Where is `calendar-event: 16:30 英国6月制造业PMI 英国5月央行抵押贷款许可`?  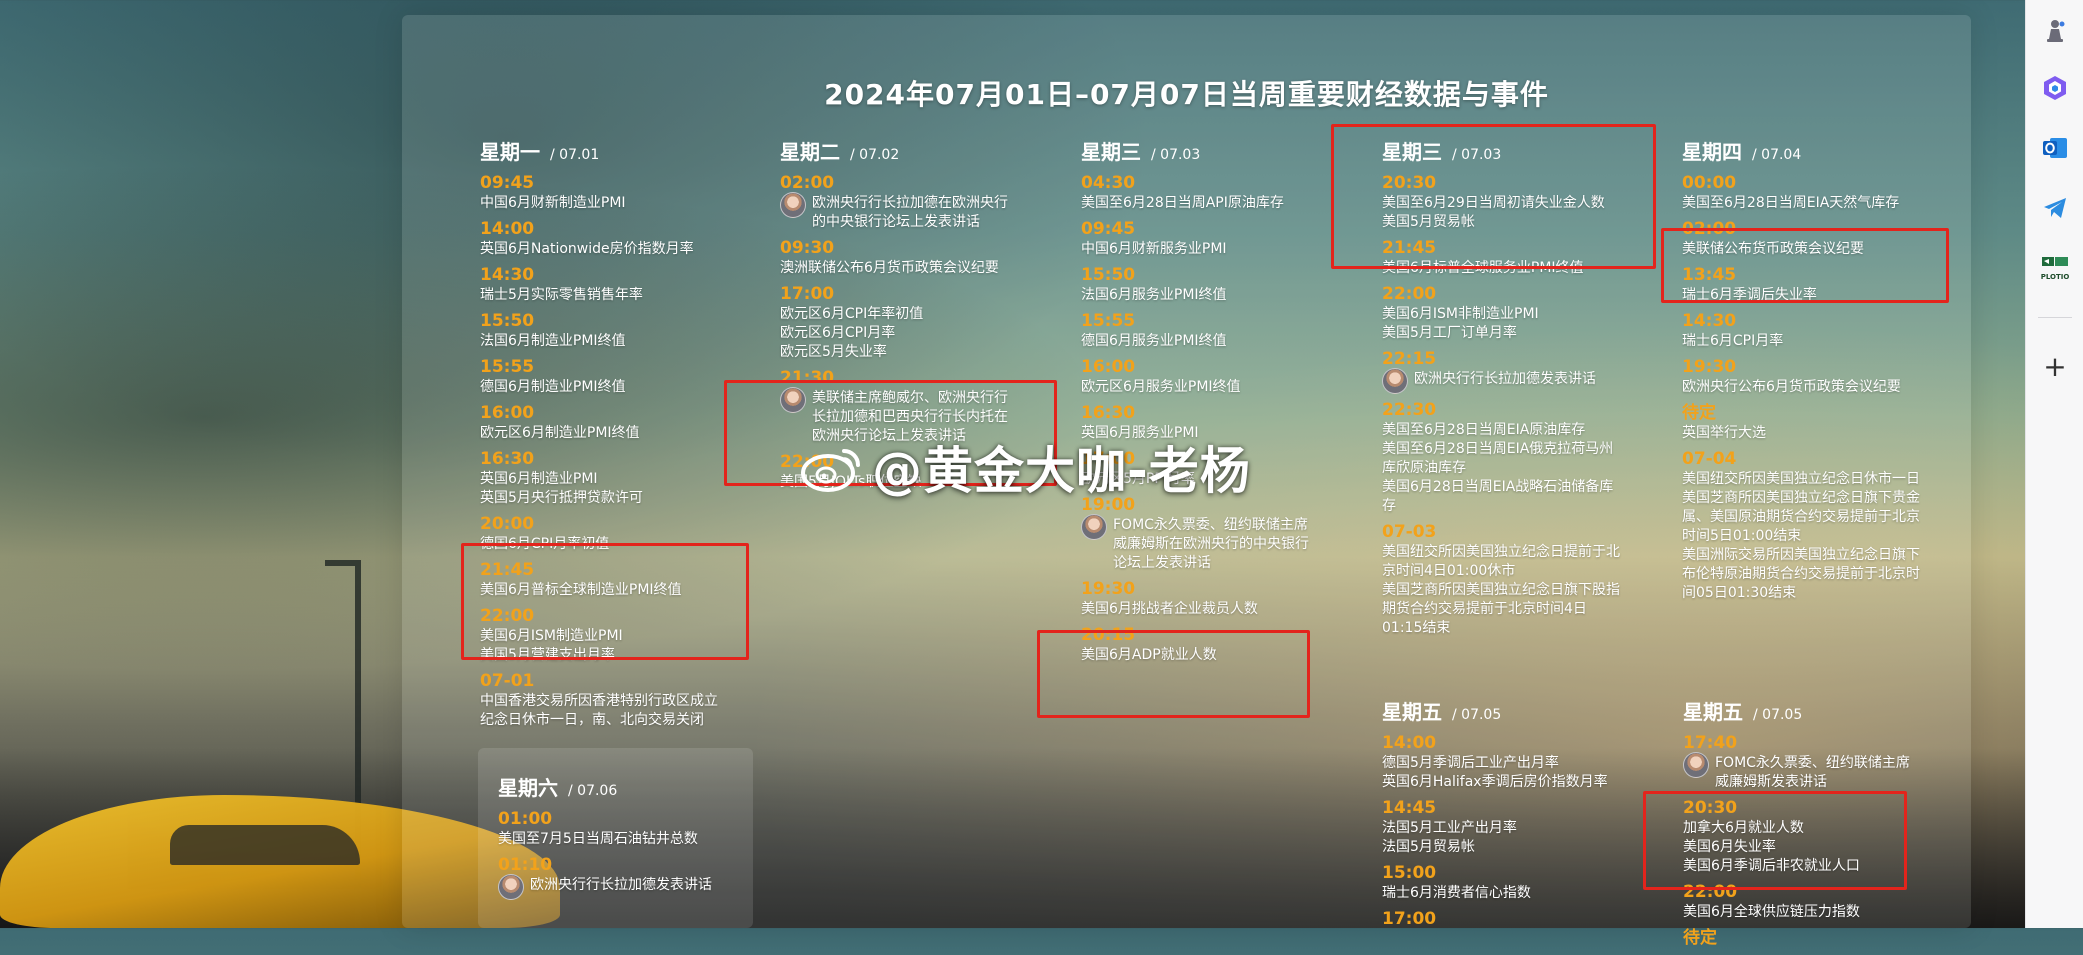 calendar-event: 16:30 英国6月制造业PMI 英国5月央行抵押贷款许可 is located at coordinates (600, 478).